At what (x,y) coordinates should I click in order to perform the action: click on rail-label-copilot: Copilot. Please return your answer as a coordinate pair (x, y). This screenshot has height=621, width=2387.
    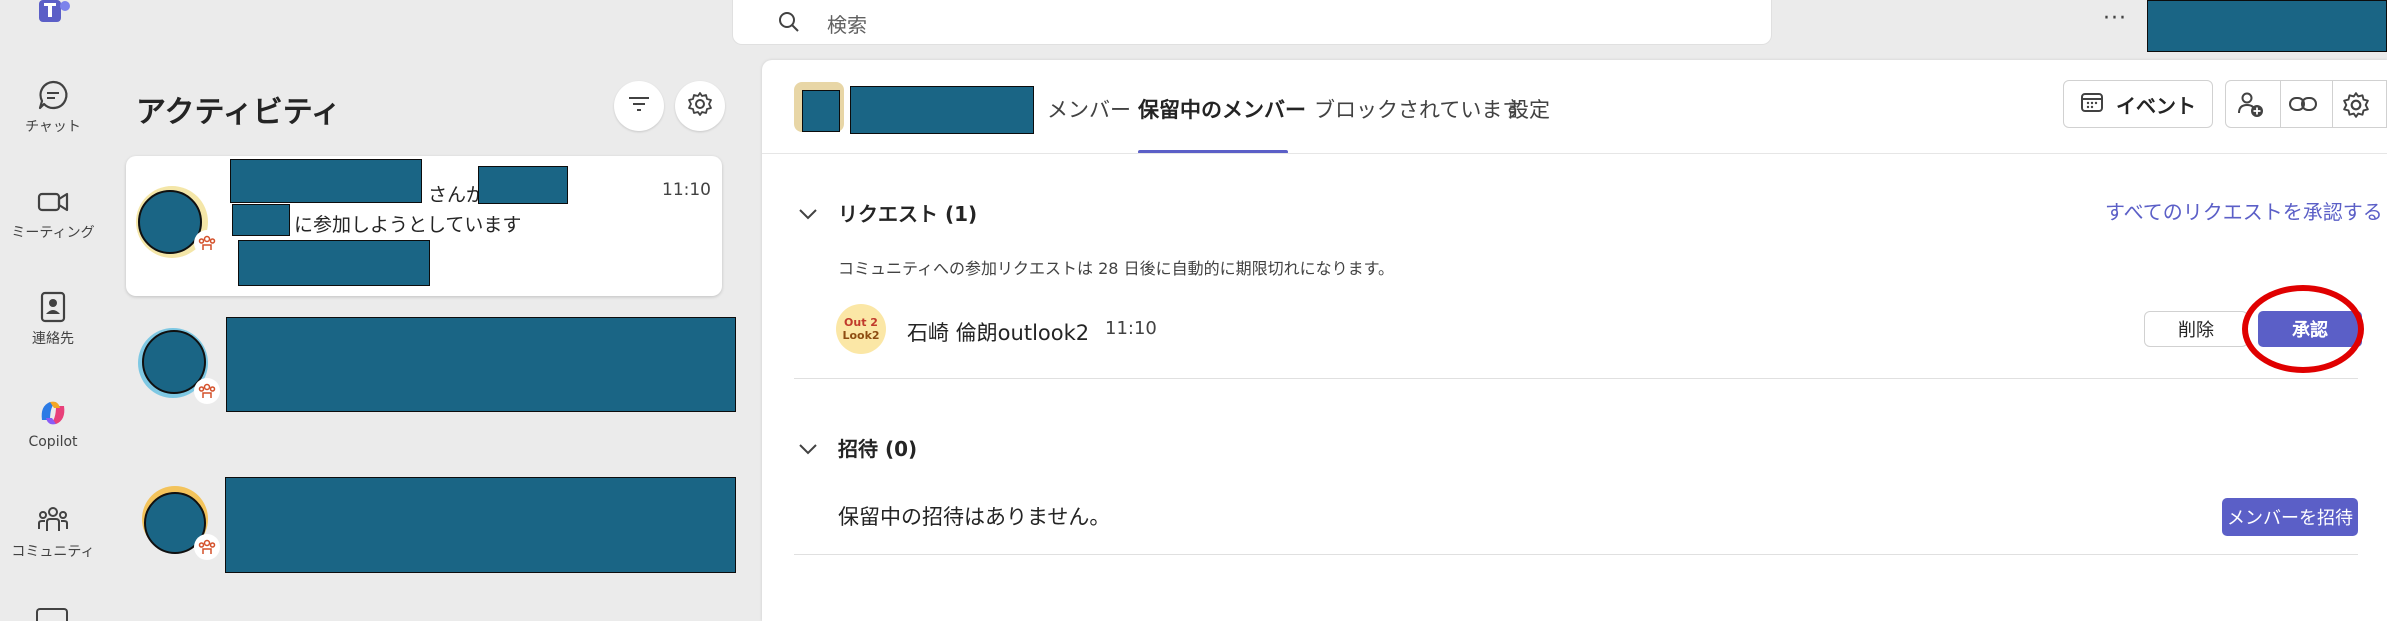
    Looking at the image, I should click on (53, 442).